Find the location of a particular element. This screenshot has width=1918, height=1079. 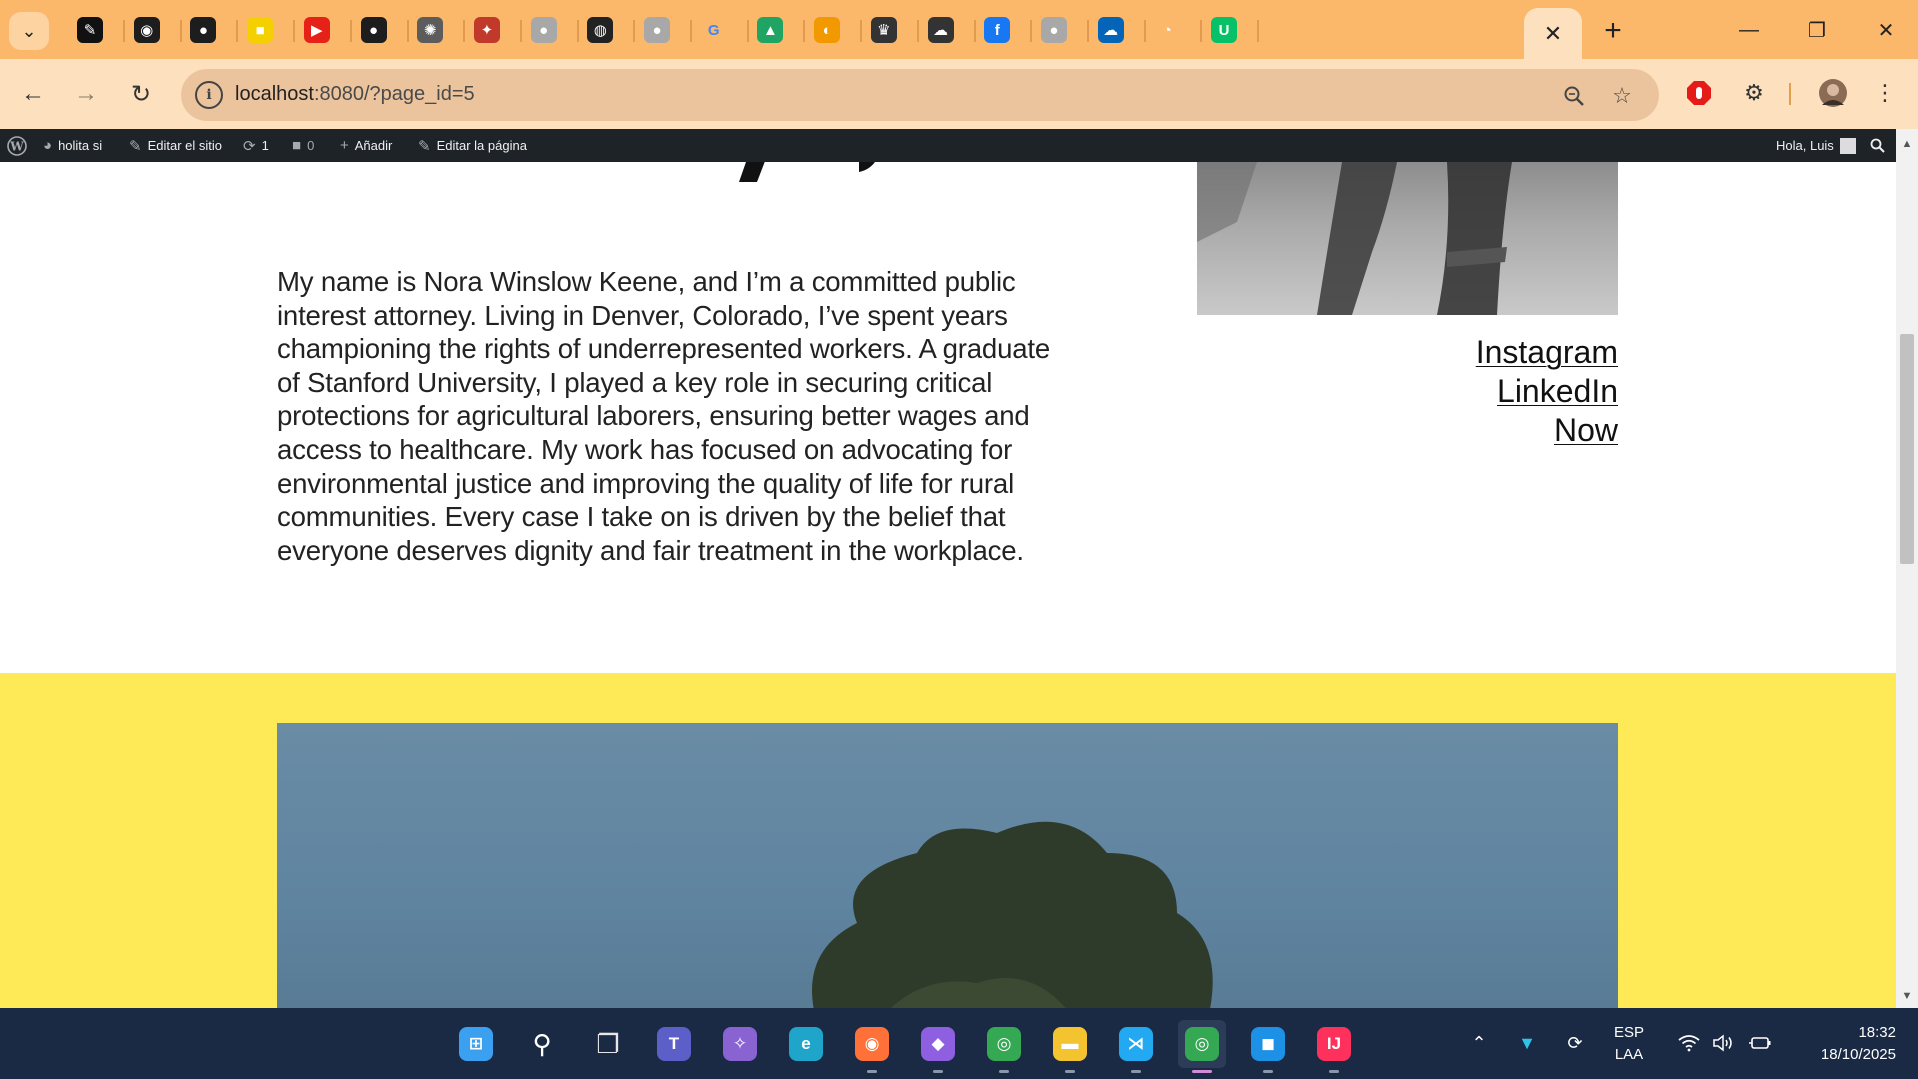

bookmark-star-icon: ☆ is located at coordinates (1622, 96).